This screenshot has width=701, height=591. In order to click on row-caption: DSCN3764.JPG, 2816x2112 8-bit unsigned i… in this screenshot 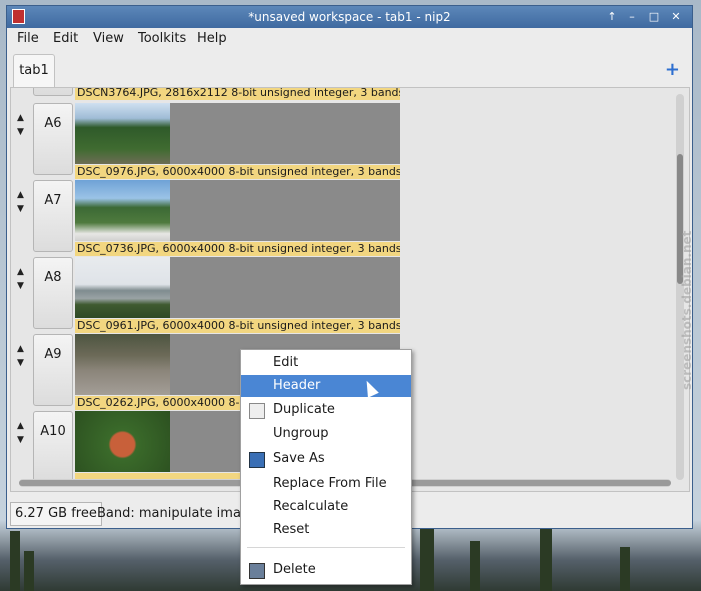, I will do `click(237, 93)`.